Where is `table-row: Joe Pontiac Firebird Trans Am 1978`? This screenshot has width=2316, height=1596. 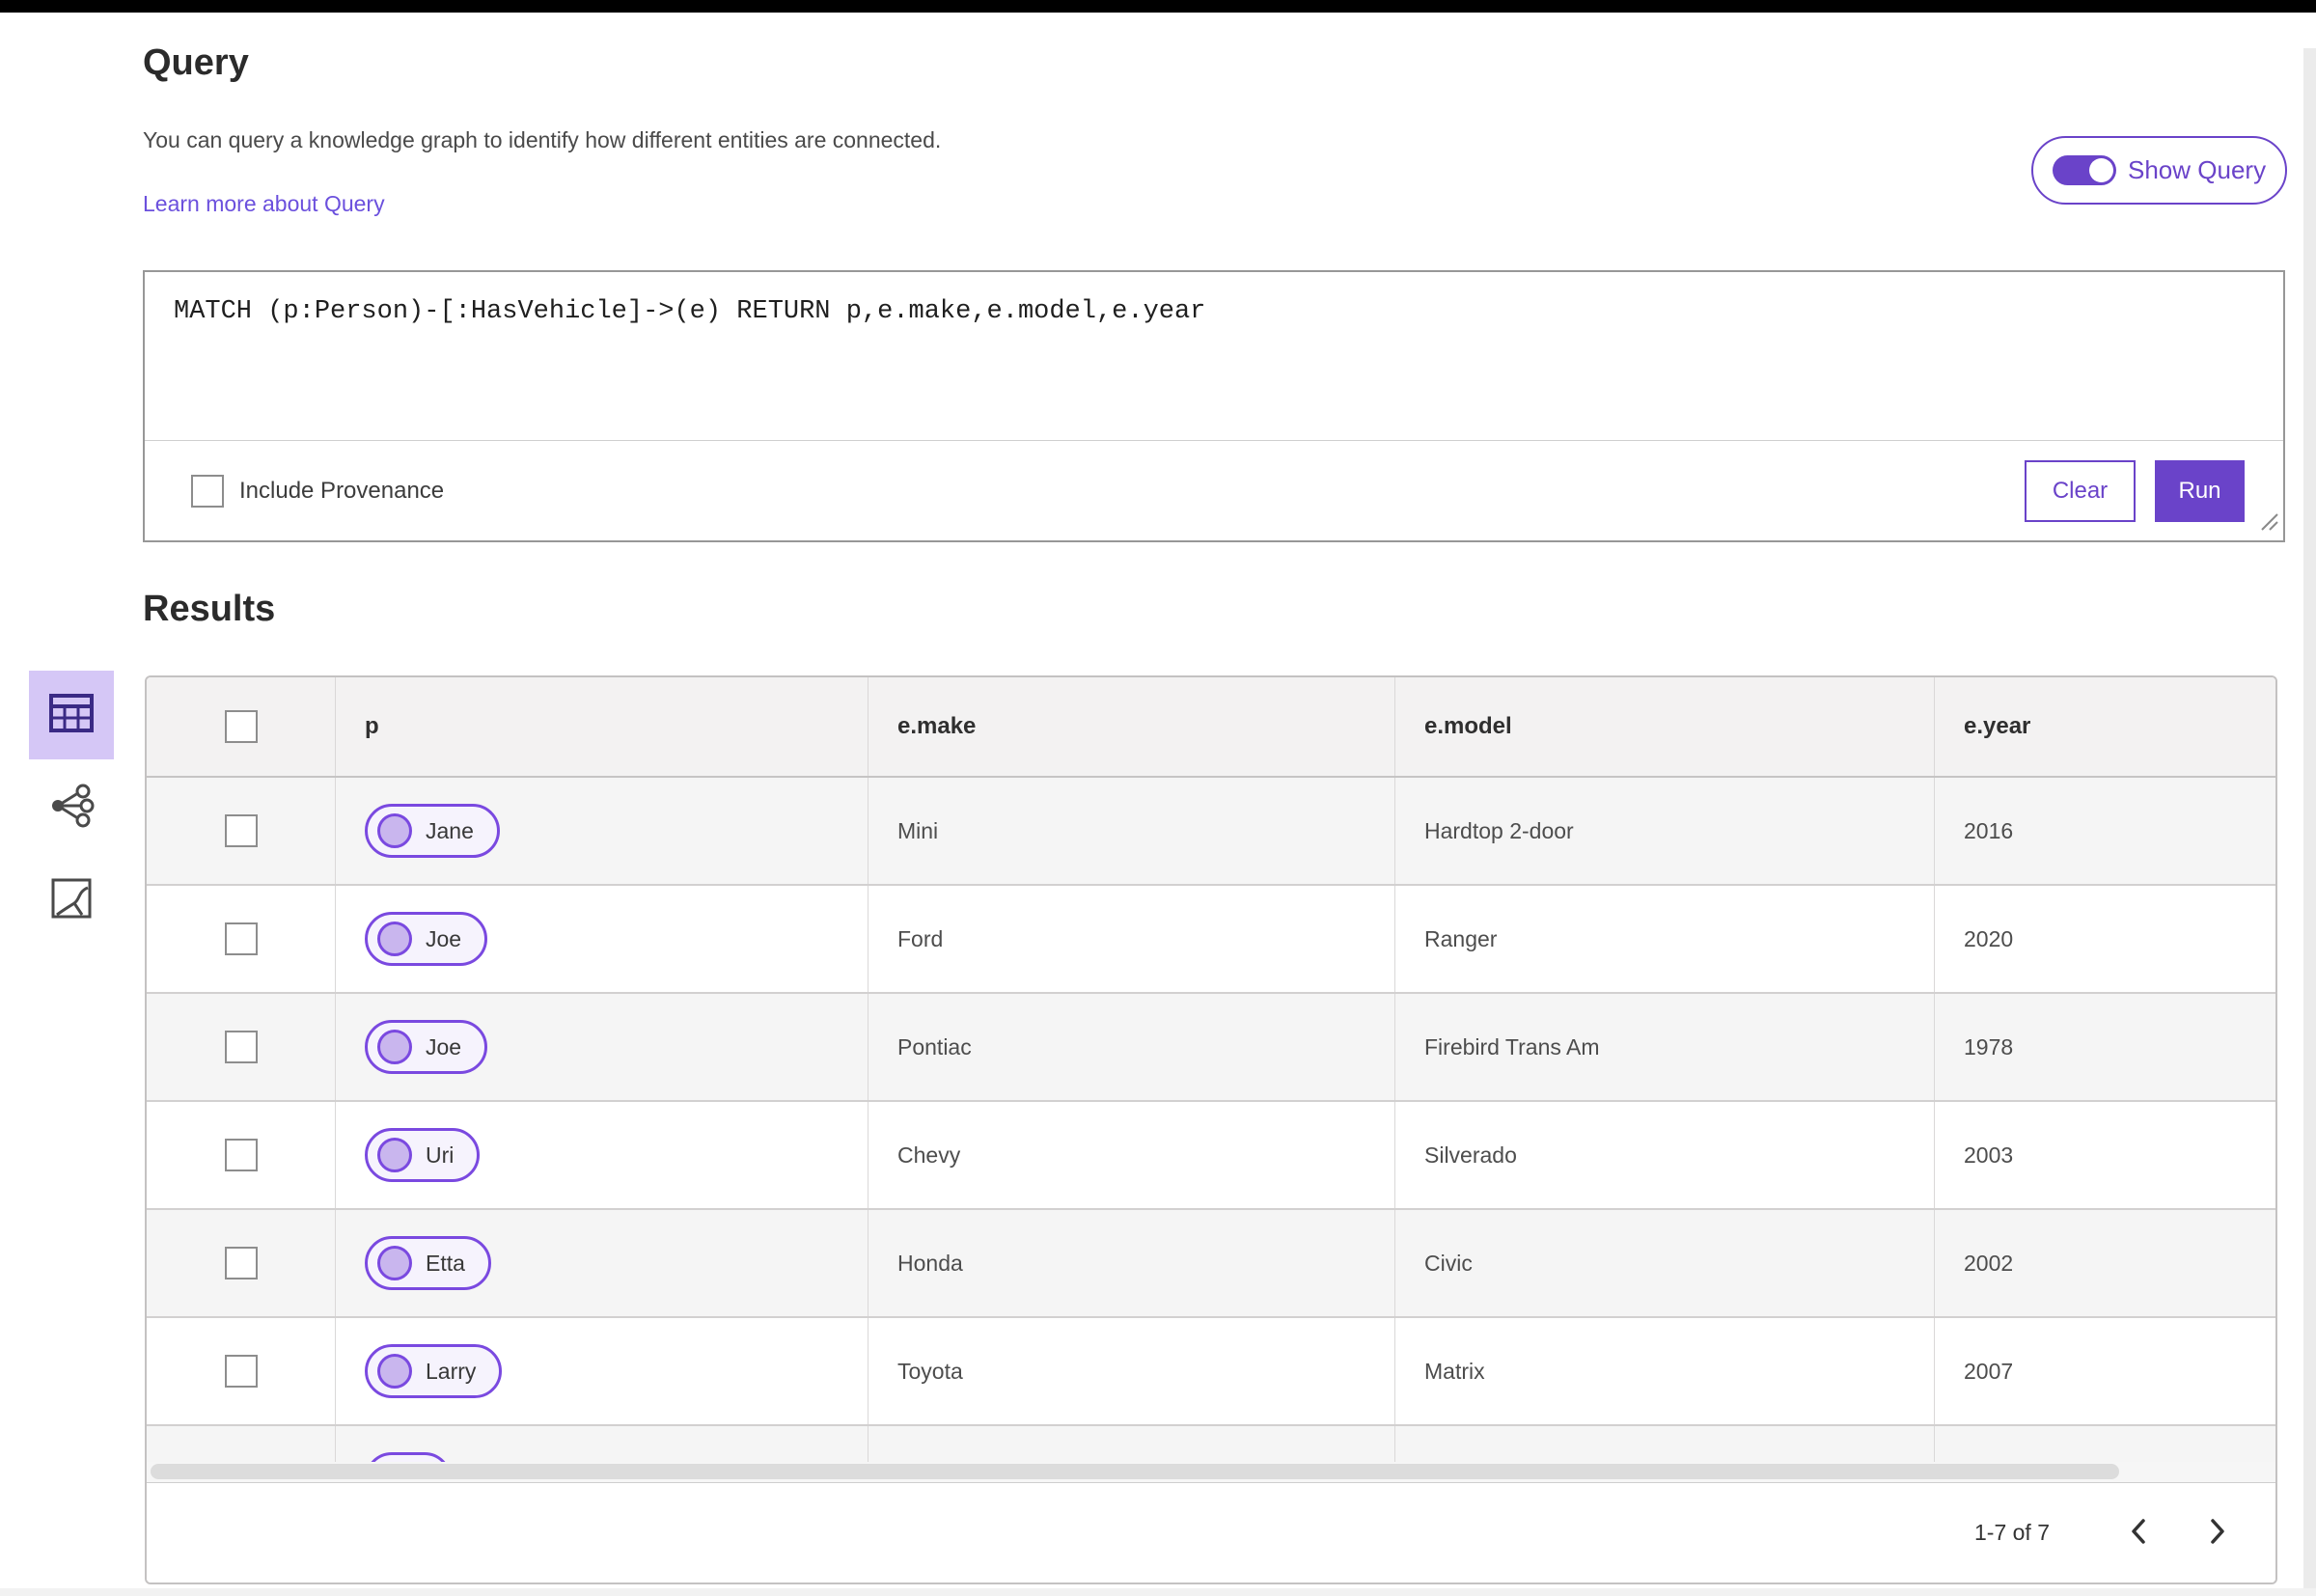
table-row: Joe Pontiac Firebird Trans Am 1978 is located at coordinates (1211, 1048).